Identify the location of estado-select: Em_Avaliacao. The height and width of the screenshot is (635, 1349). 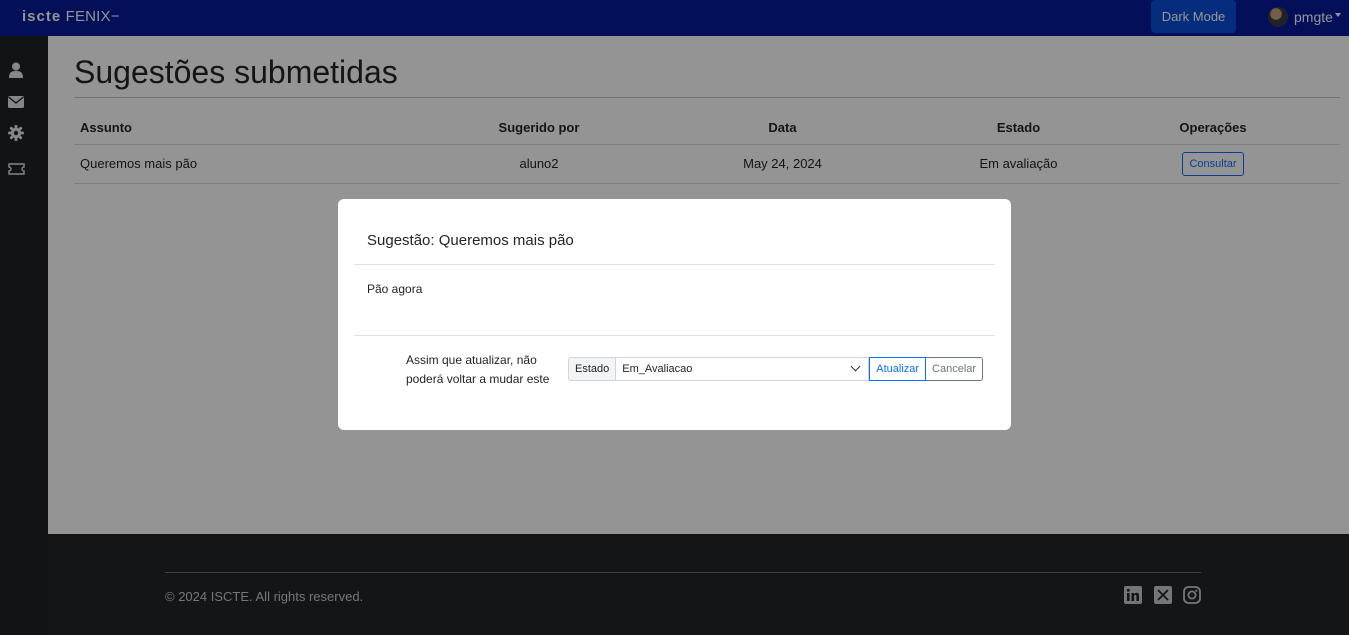
(743, 369).